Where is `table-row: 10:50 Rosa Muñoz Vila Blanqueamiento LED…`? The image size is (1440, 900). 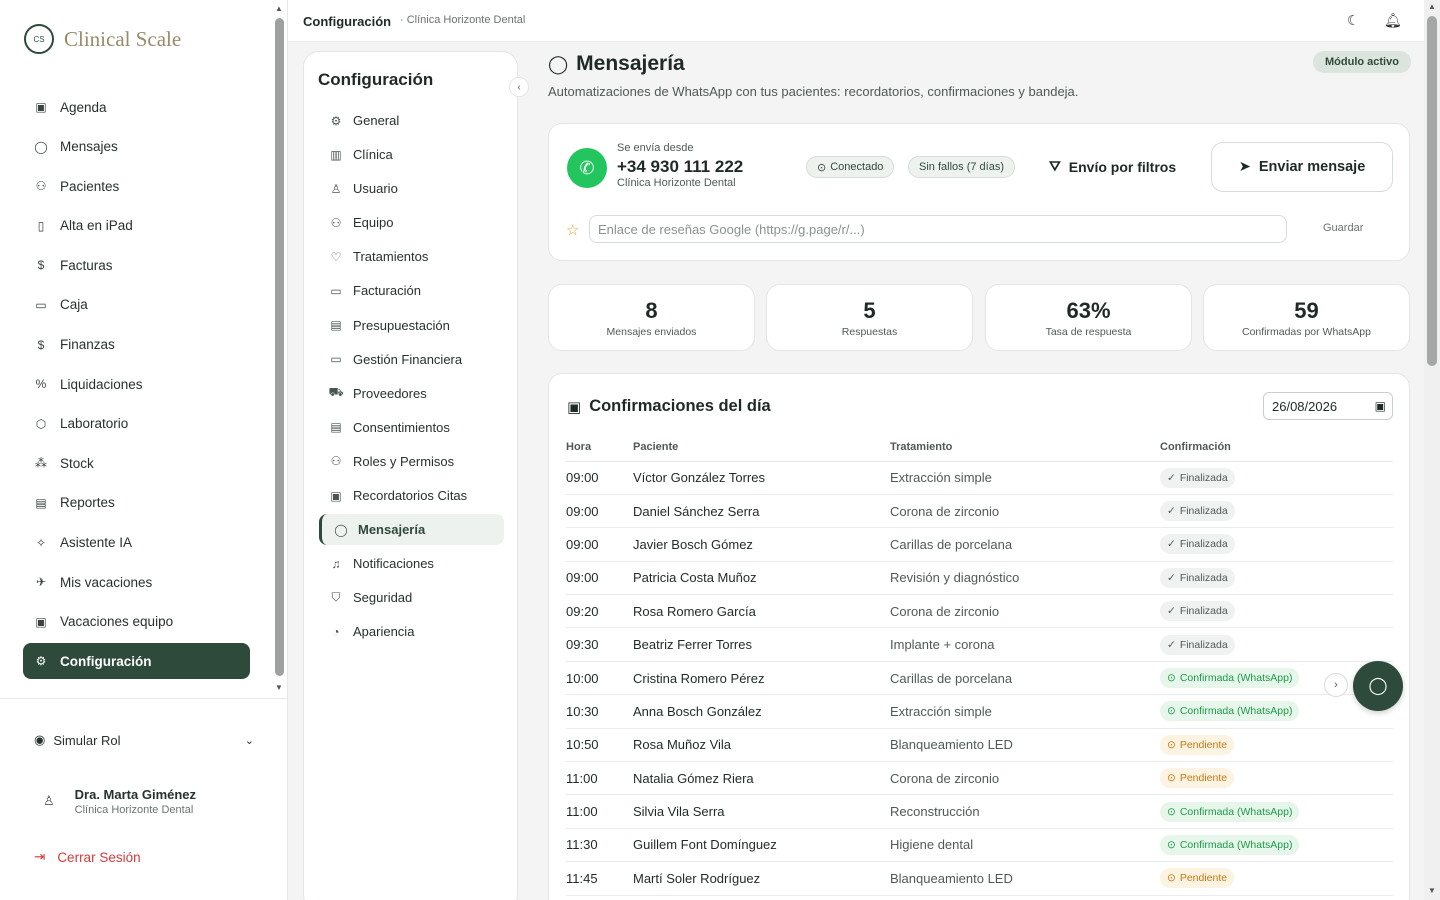 table-row: 10:50 Rosa Muñoz Vila Blanqueamiento LED… is located at coordinates (979, 745).